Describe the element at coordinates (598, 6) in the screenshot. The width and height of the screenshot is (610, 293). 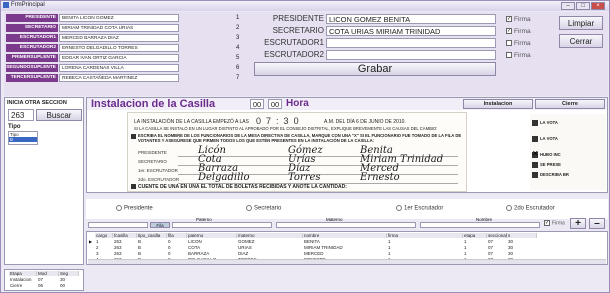
I see `close-icon: ×` at that location.